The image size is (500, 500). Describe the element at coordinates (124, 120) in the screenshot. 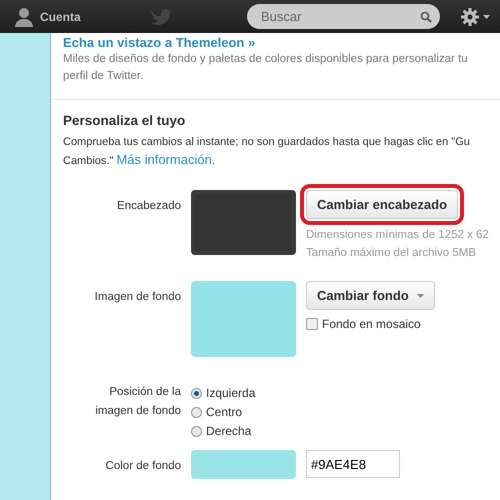

I see `section-title: Personaliza el tuyo` at that location.